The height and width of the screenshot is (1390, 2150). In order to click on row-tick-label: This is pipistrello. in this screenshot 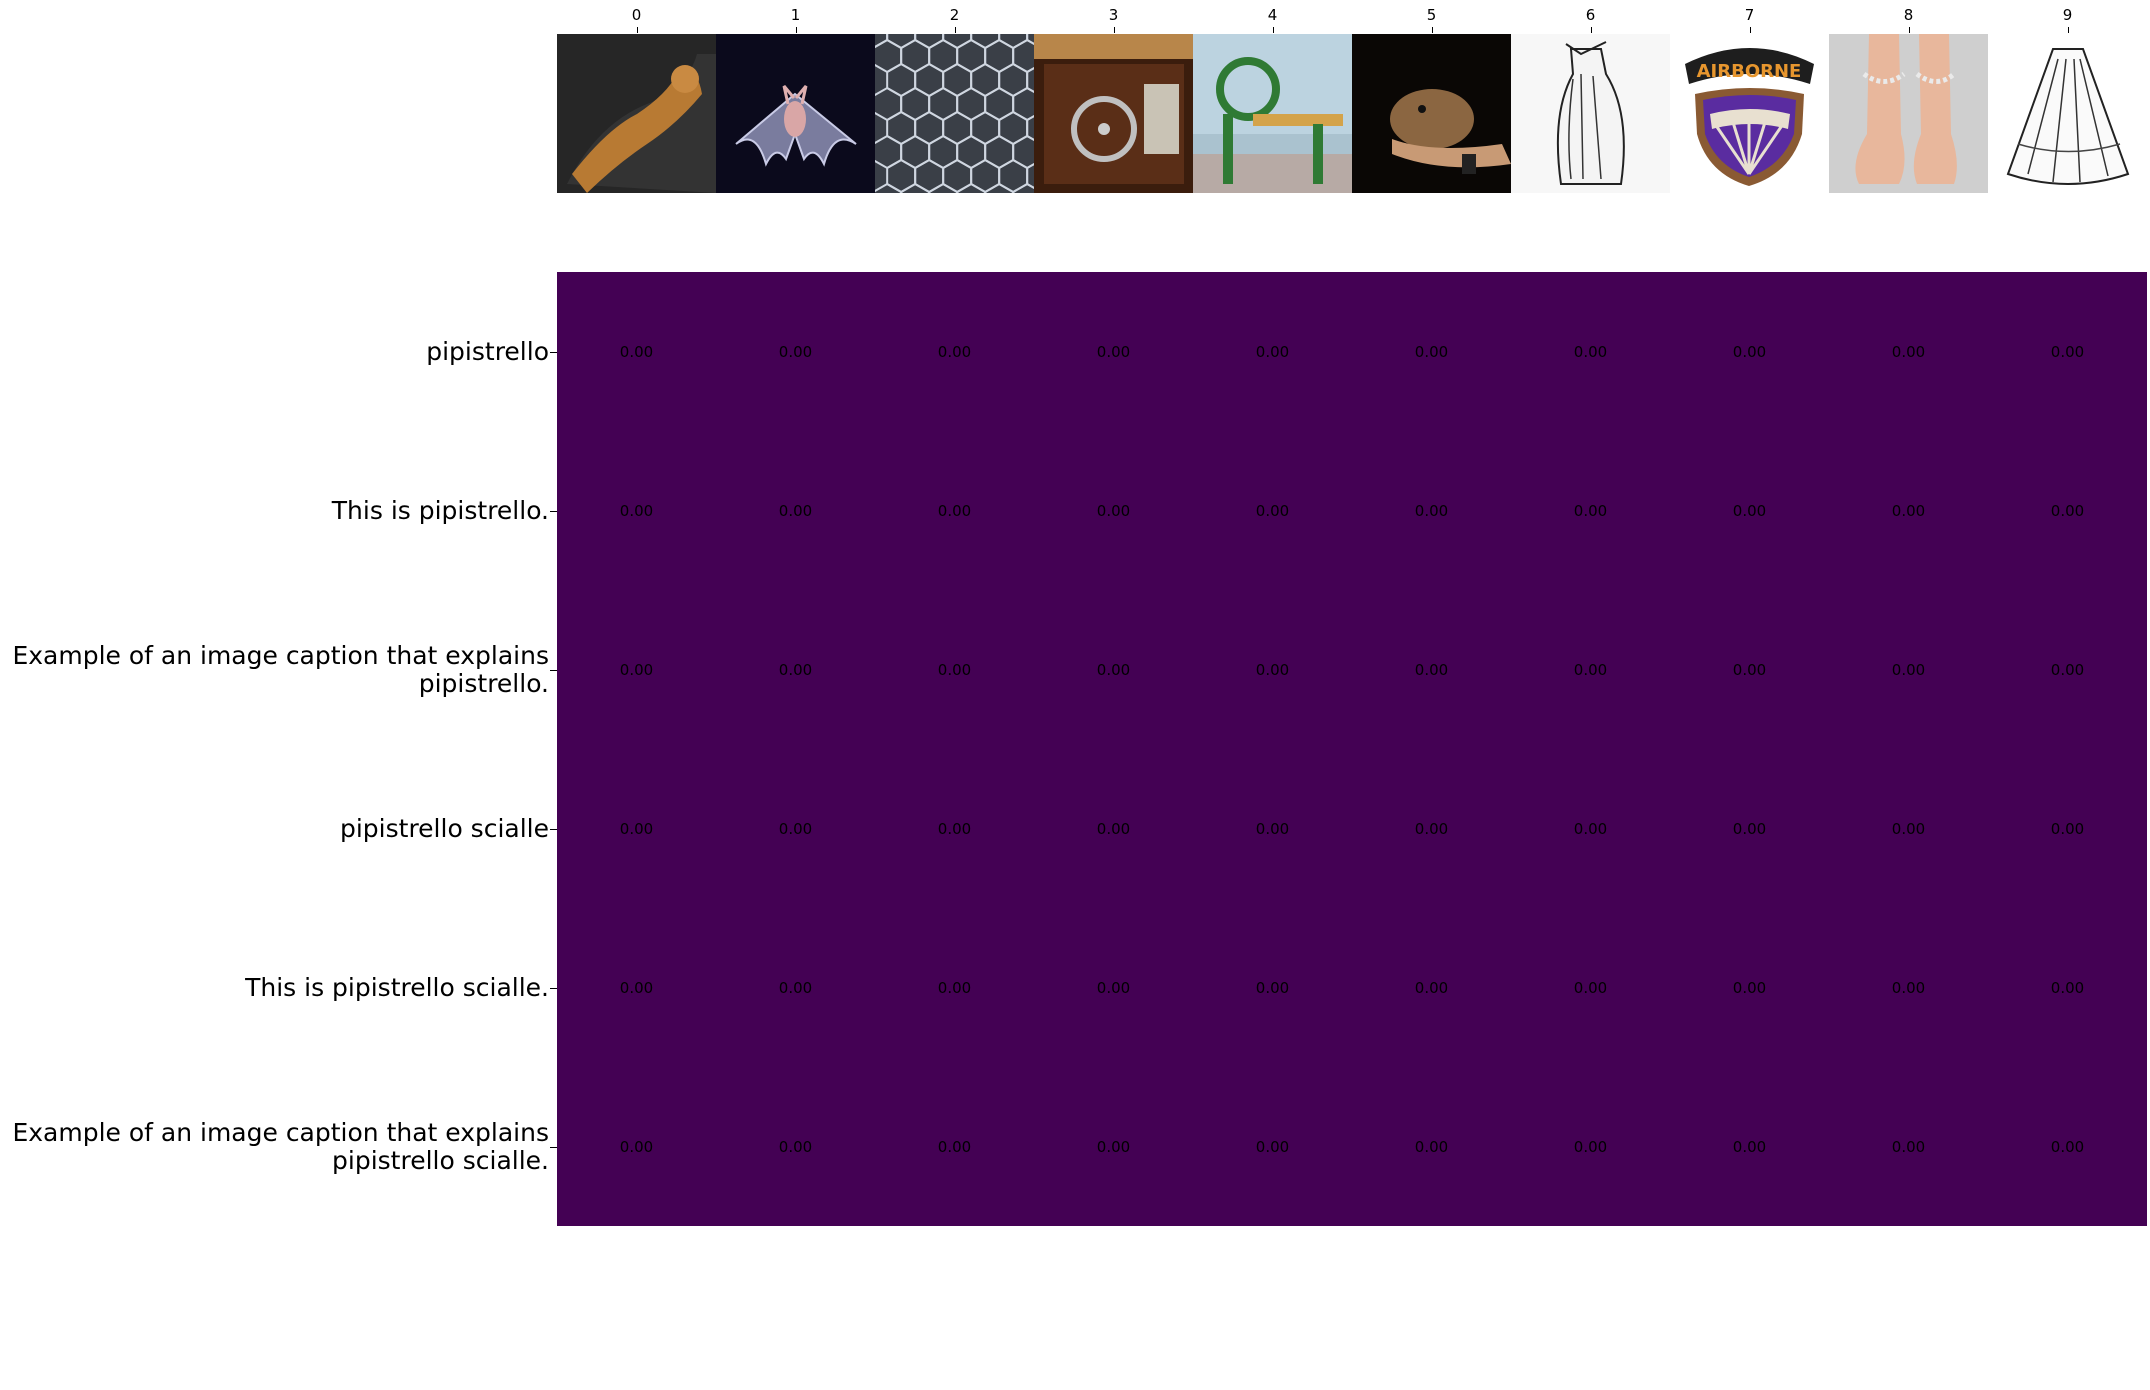, I will do `click(440, 510)`.